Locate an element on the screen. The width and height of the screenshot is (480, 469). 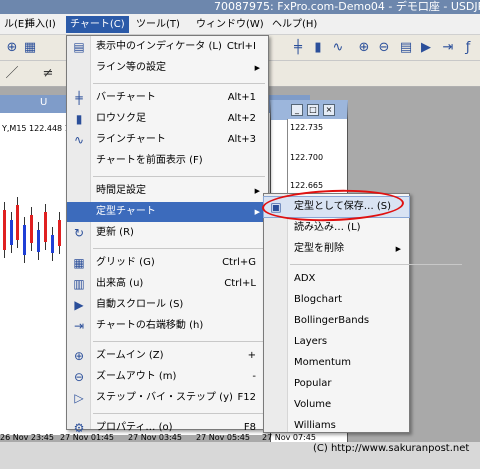
refresh-icon: ↻ is located at coordinates (79, 233).